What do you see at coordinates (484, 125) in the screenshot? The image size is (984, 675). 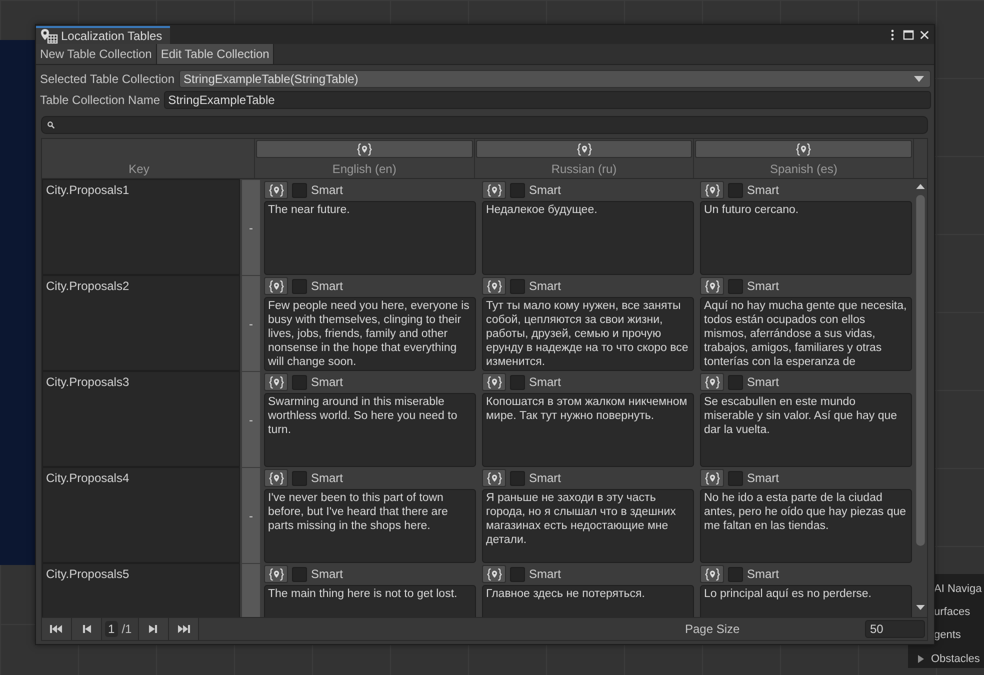 I see `search-field` at bounding box center [484, 125].